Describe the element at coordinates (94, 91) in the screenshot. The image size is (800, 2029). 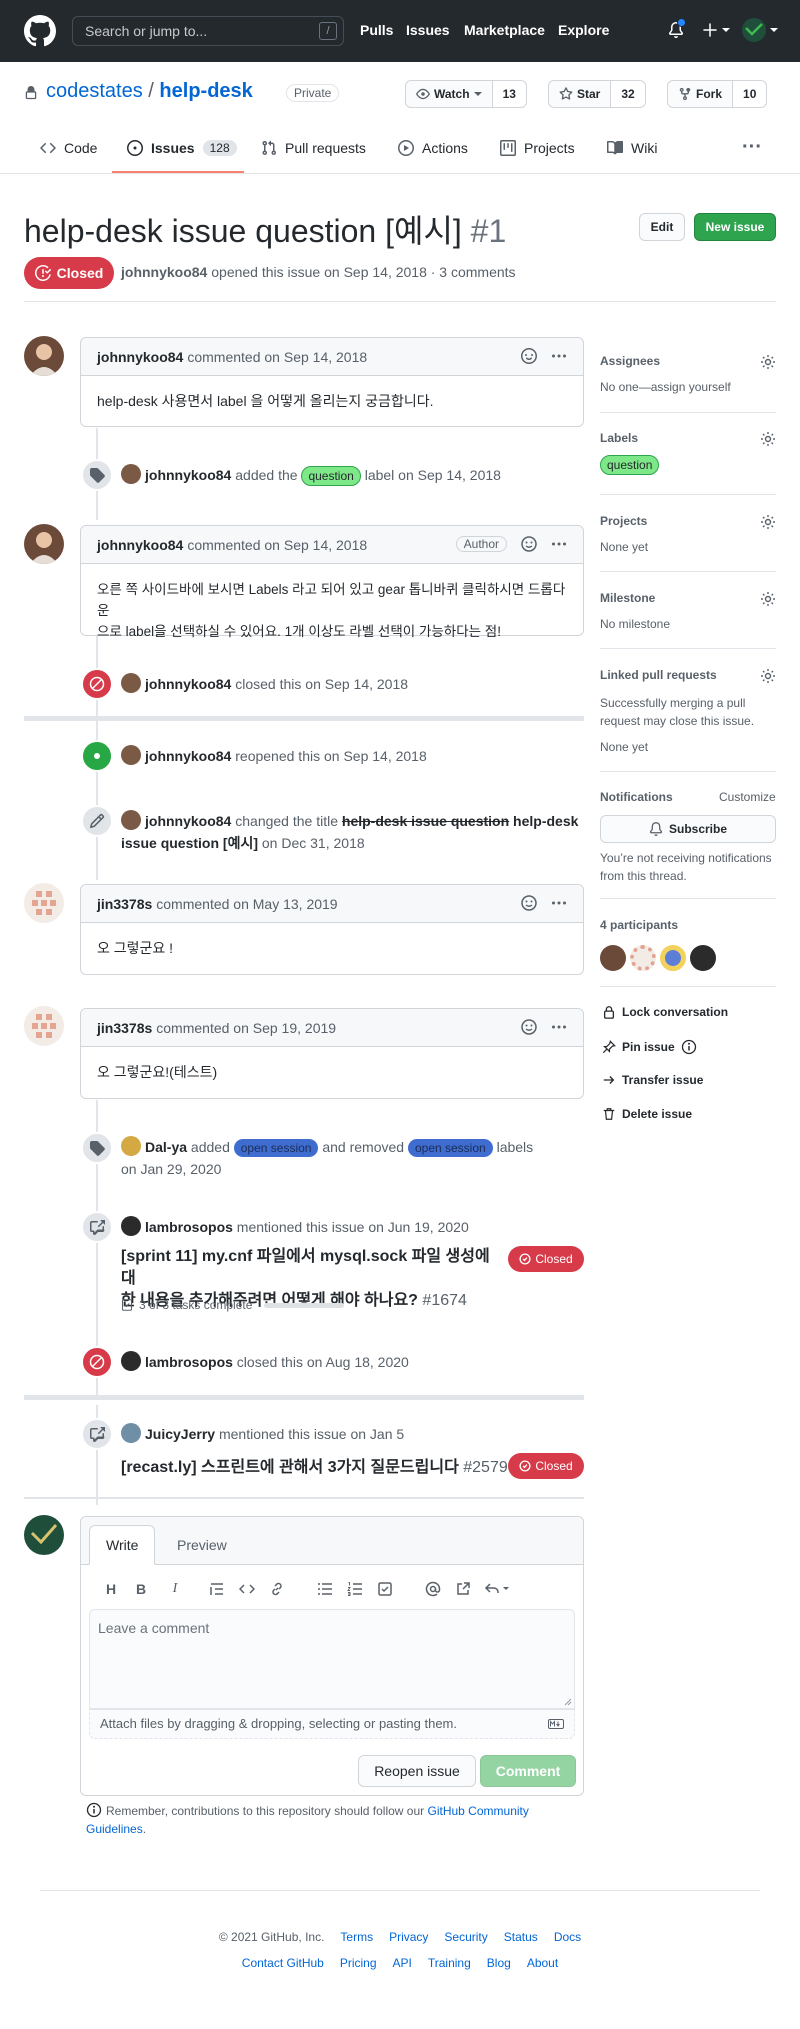
I see `repo-owner-link: codestates` at that location.